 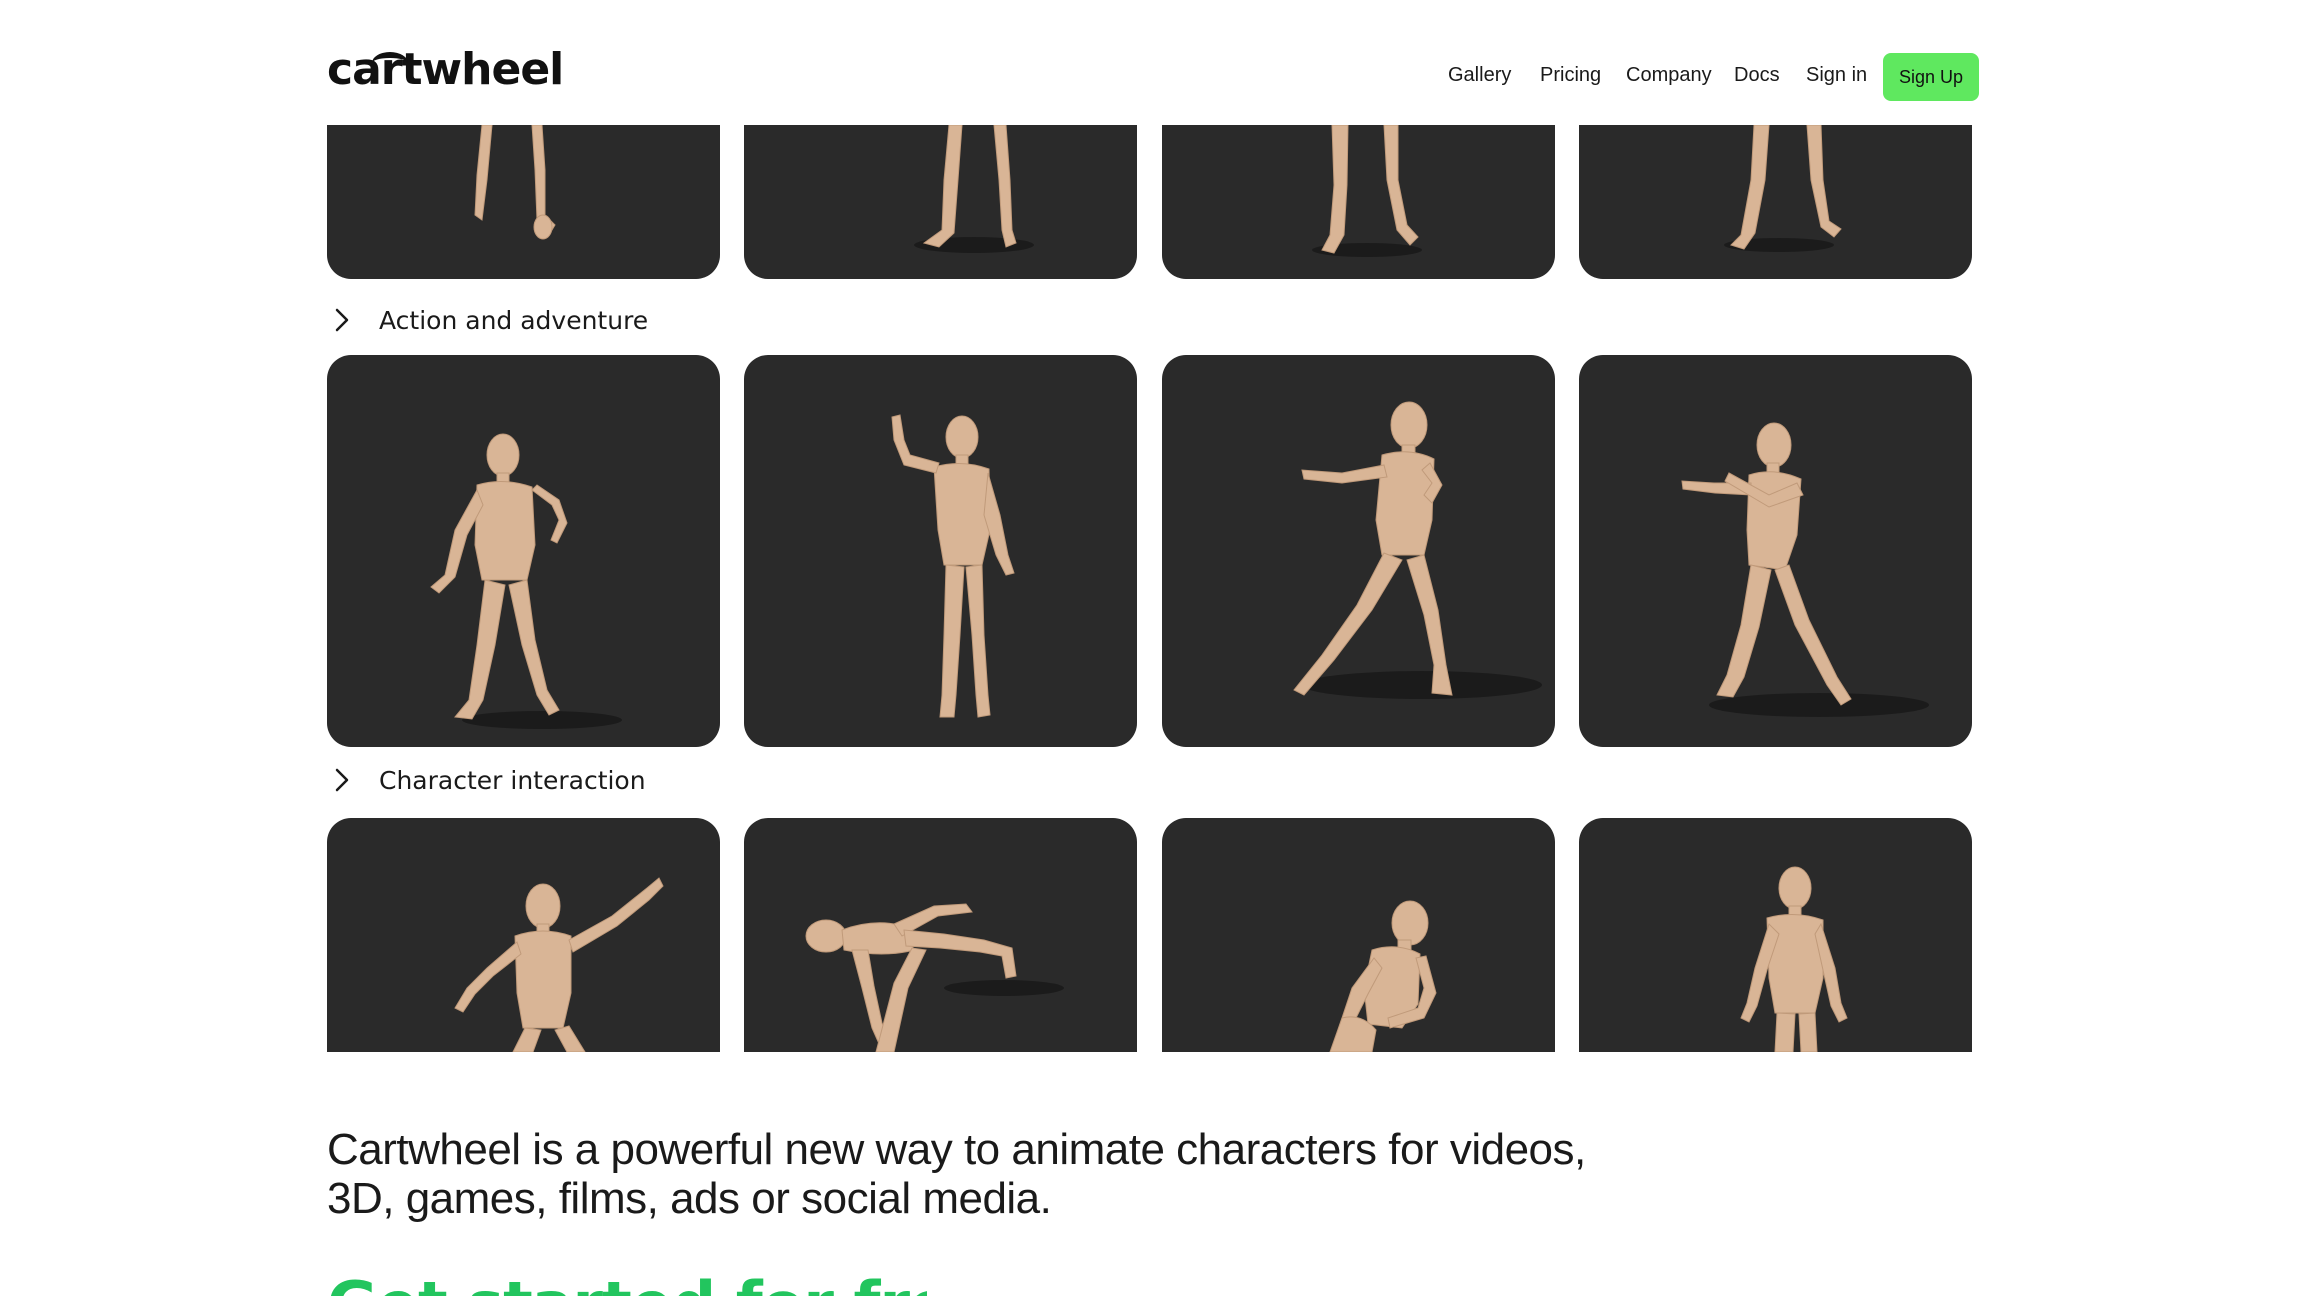 What do you see at coordinates (1570, 75) in the screenshot?
I see `nav-pricing: Pricing` at bounding box center [1570, 75].